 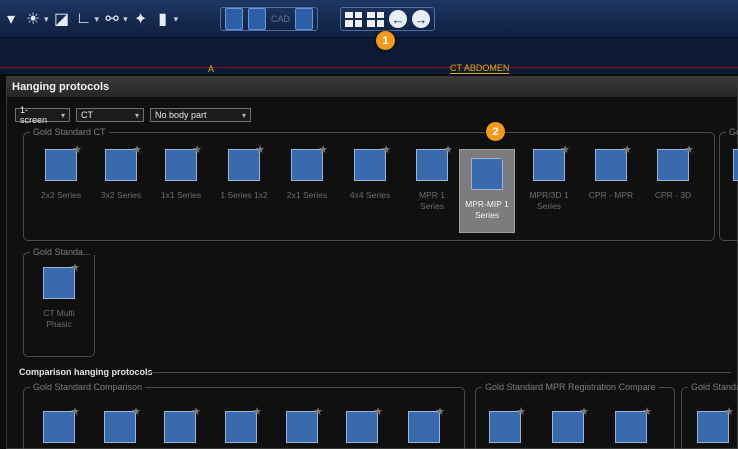 I want to click on hand-tool-icon, so click(x=234, y=19).